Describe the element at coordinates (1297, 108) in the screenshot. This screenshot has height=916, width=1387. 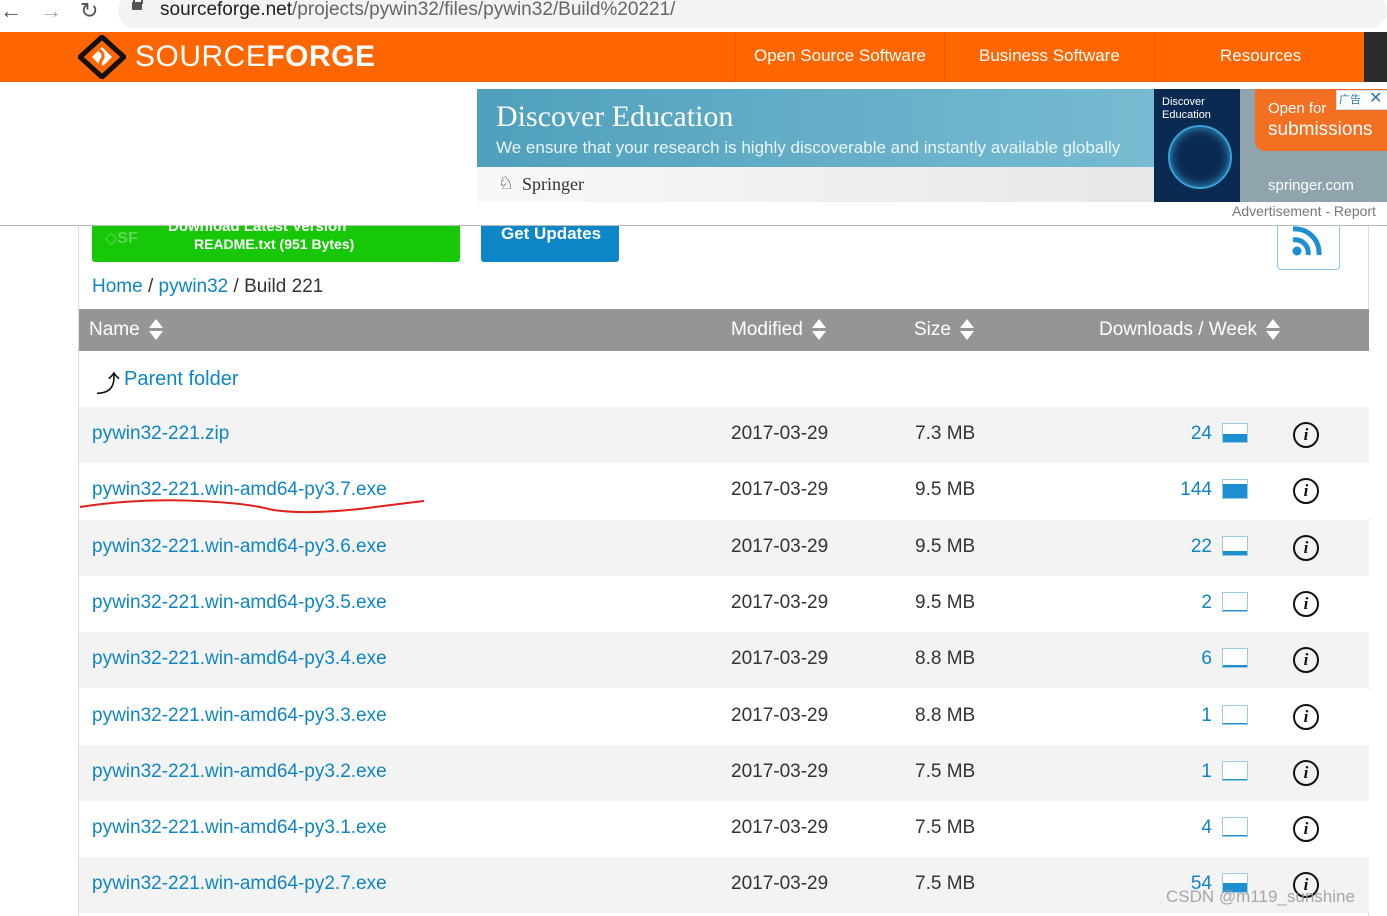
I see `ad-cta-small: Open for` at that location.